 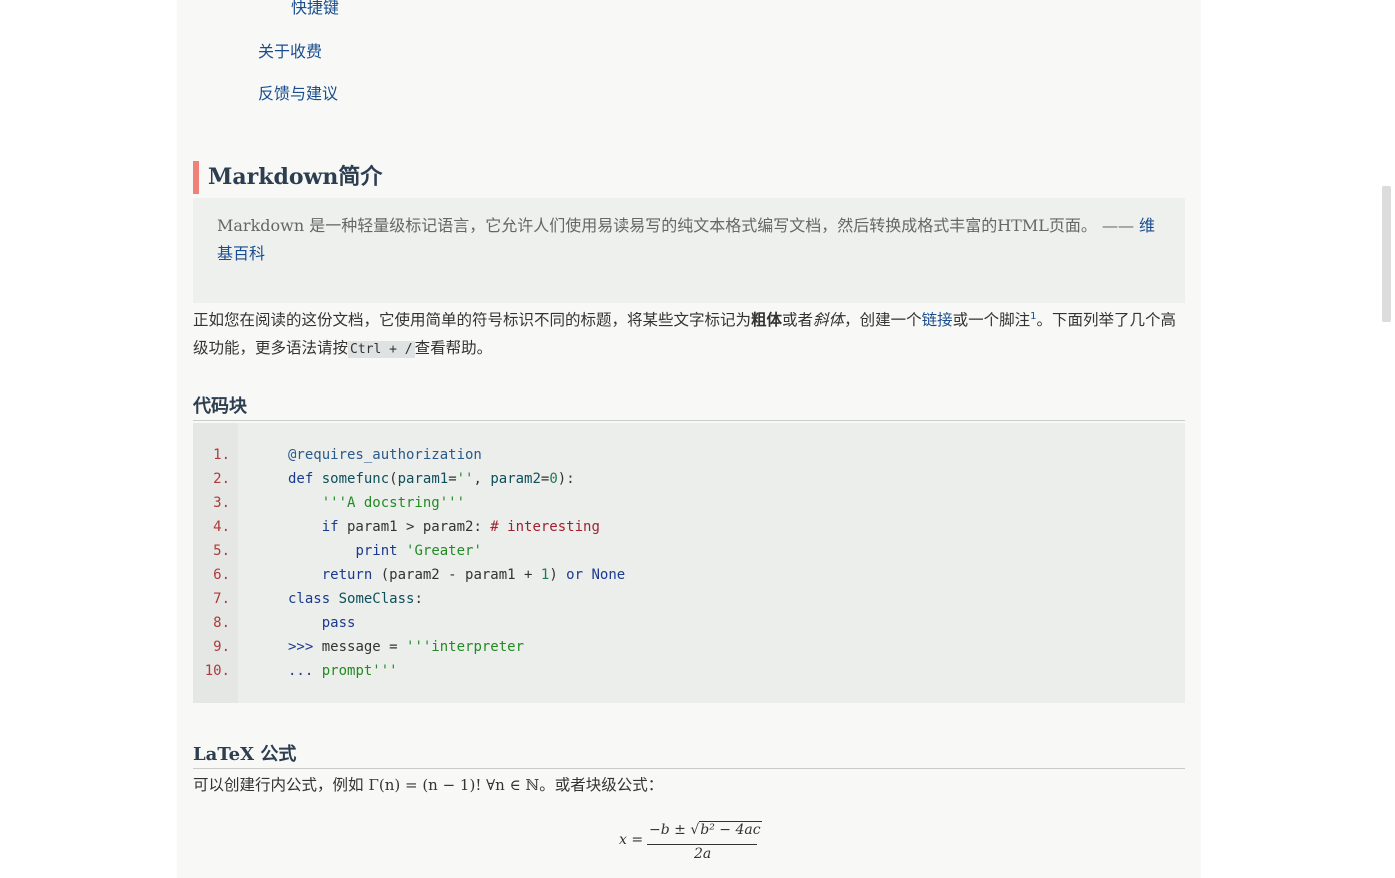 I want to click on line-number: 2., so click(x=221, y=479).